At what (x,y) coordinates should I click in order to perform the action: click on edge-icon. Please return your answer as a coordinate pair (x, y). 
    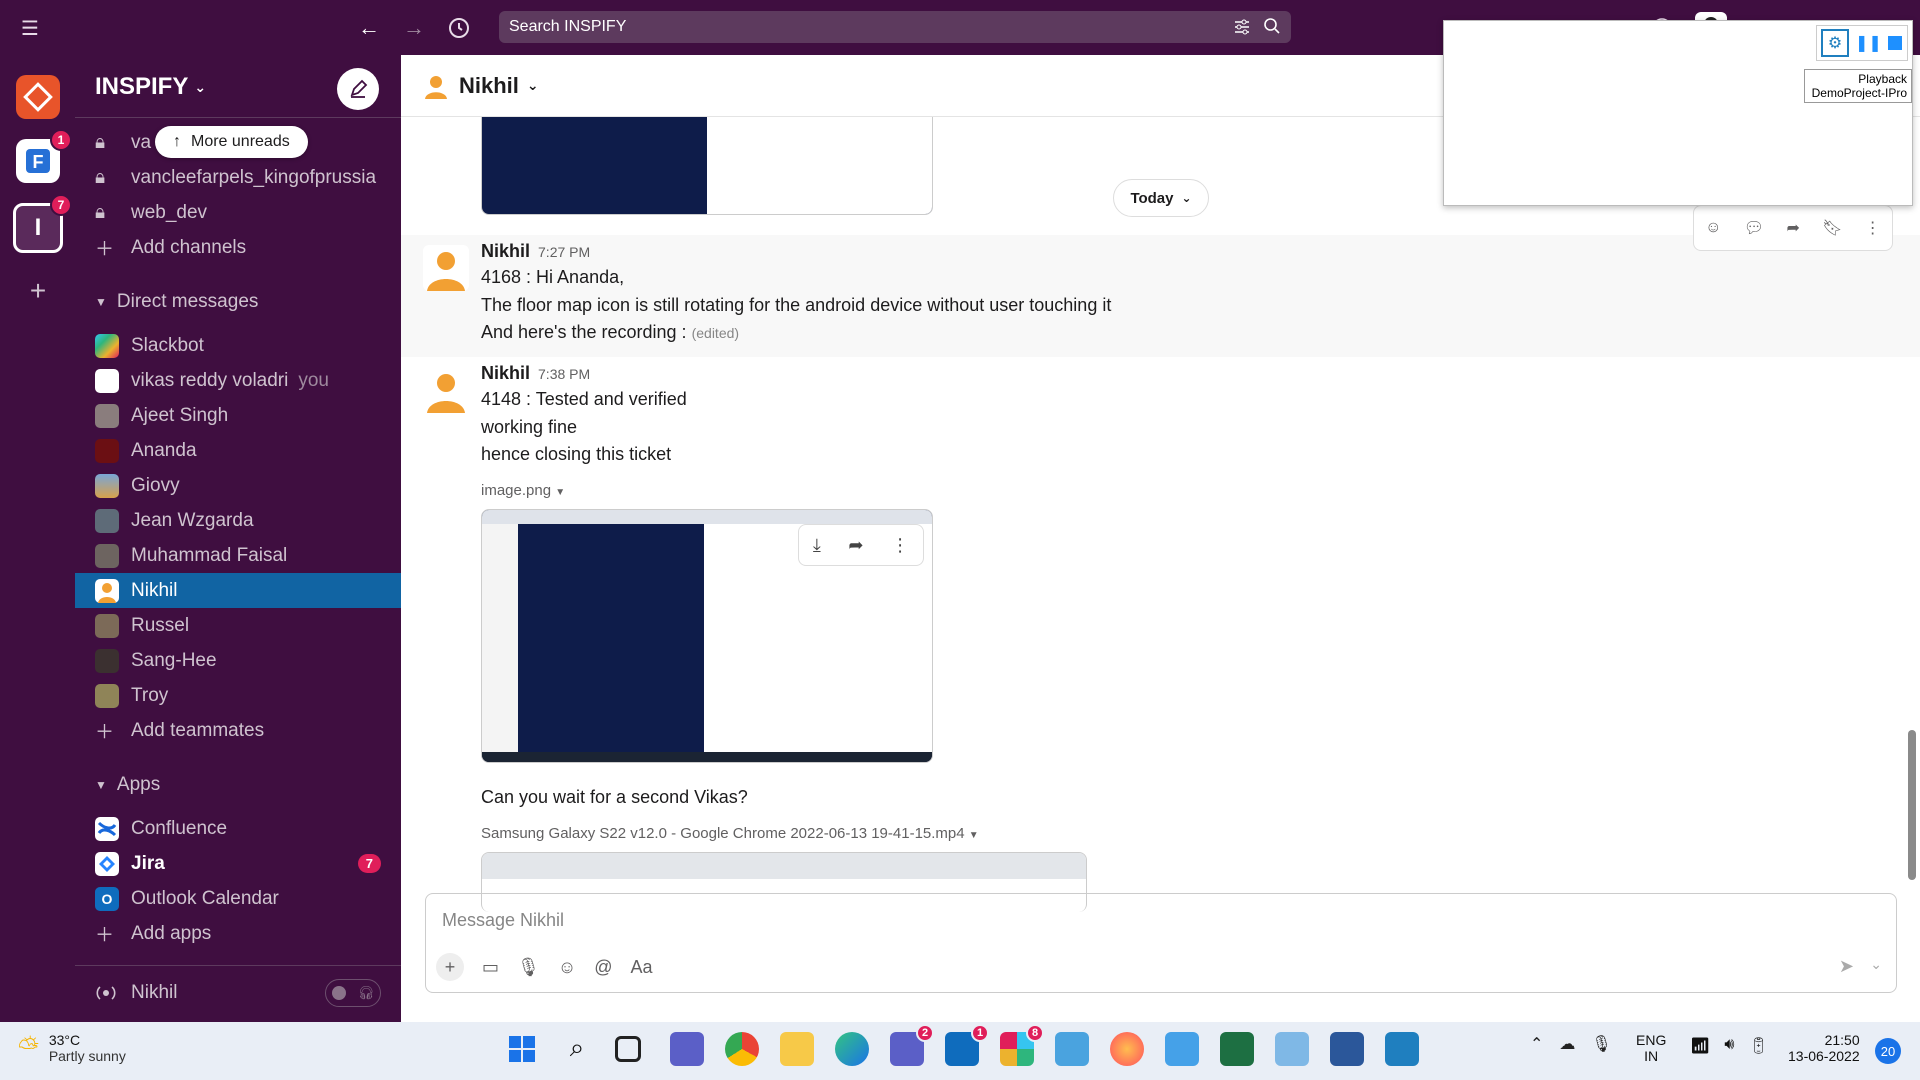
    Looking at the image, I should click on (852, 1049).